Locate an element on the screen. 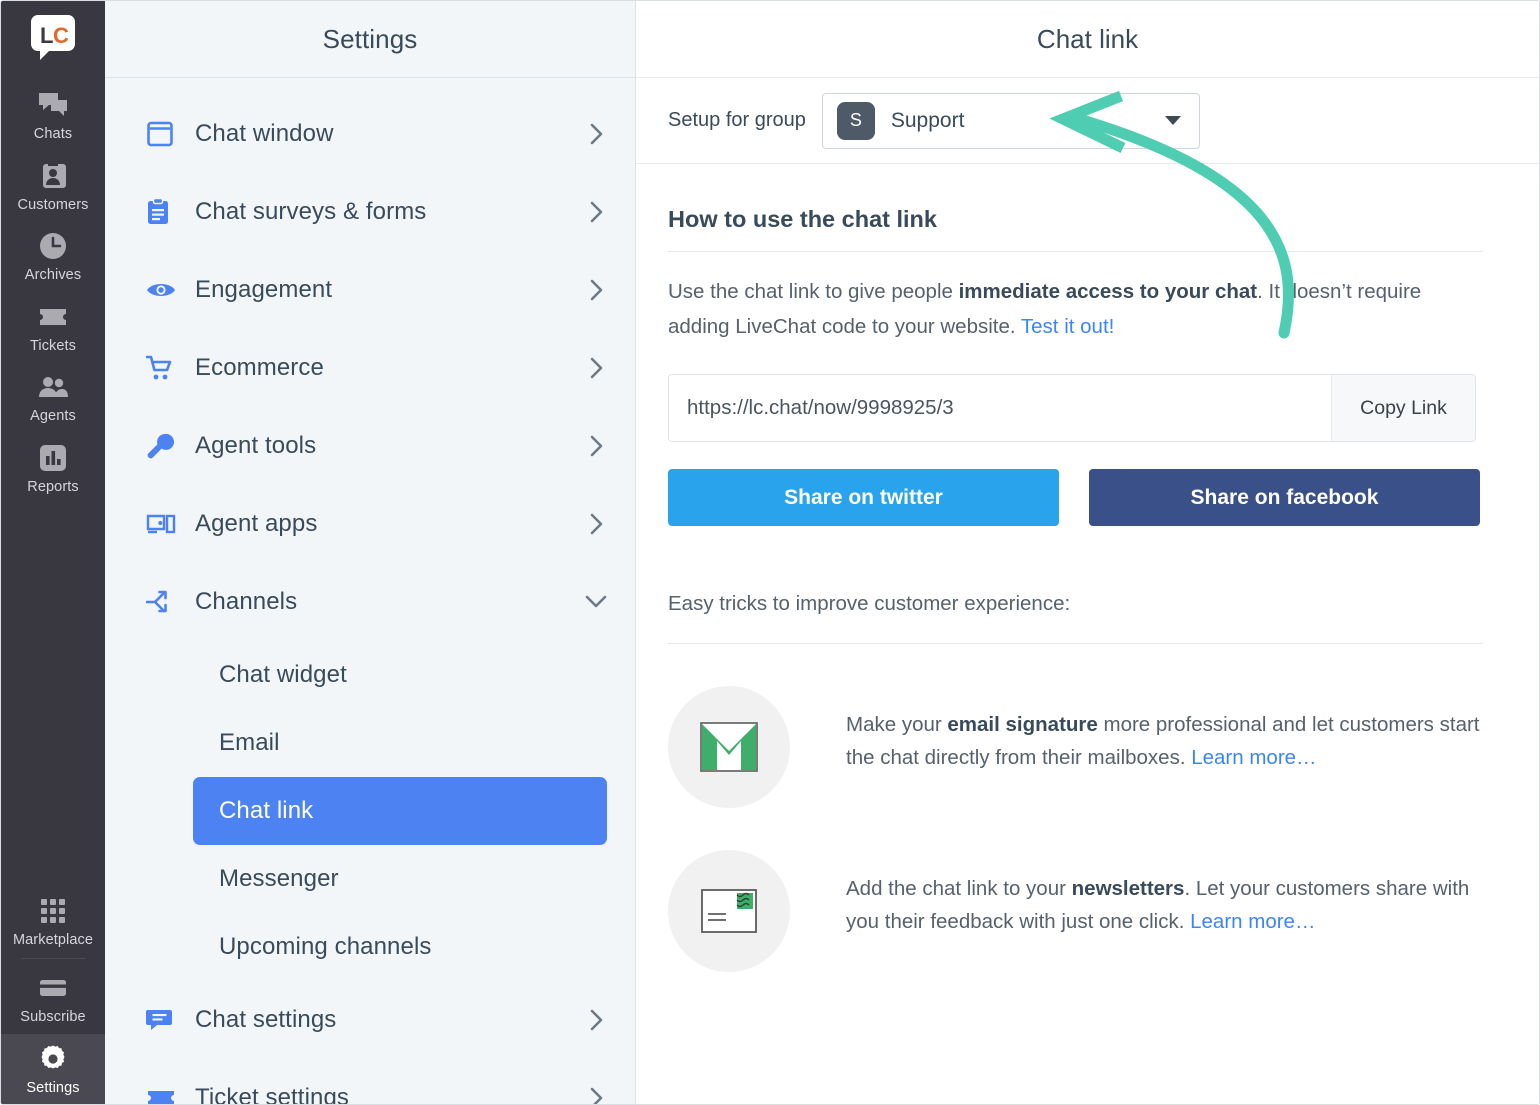 The width and height of the screenshot is (1540, 1105). subscribe-card-icon is located at coordinates (53, 988).